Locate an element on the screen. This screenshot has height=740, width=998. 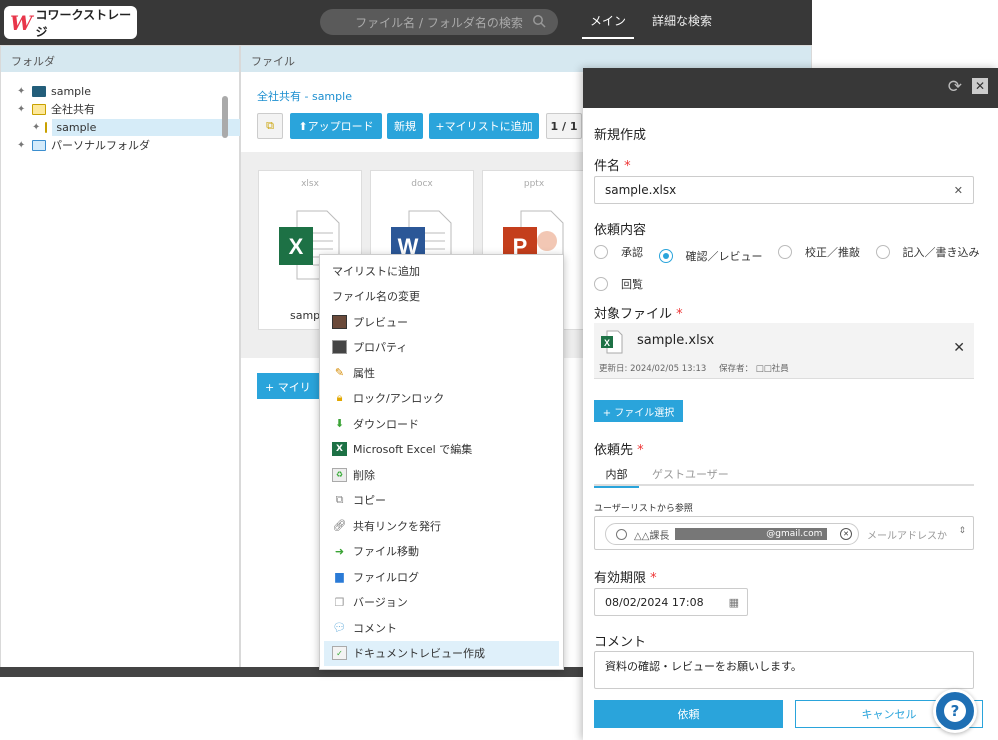
menu-label: プロパティ is located at coordinates (380, 348).